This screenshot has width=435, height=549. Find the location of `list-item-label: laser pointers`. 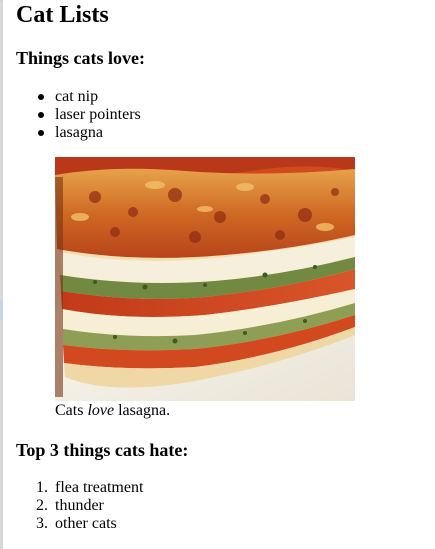

list-item-label: laser pointers is located at coordinates (98, 114).